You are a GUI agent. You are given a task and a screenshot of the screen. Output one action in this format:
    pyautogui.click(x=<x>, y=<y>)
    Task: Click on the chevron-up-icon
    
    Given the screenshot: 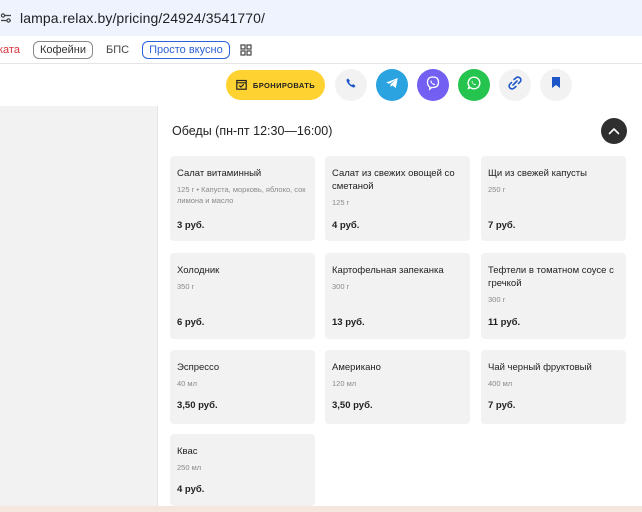 What is the action you would take?
    pyautogui.click(x=614, y=131)
    